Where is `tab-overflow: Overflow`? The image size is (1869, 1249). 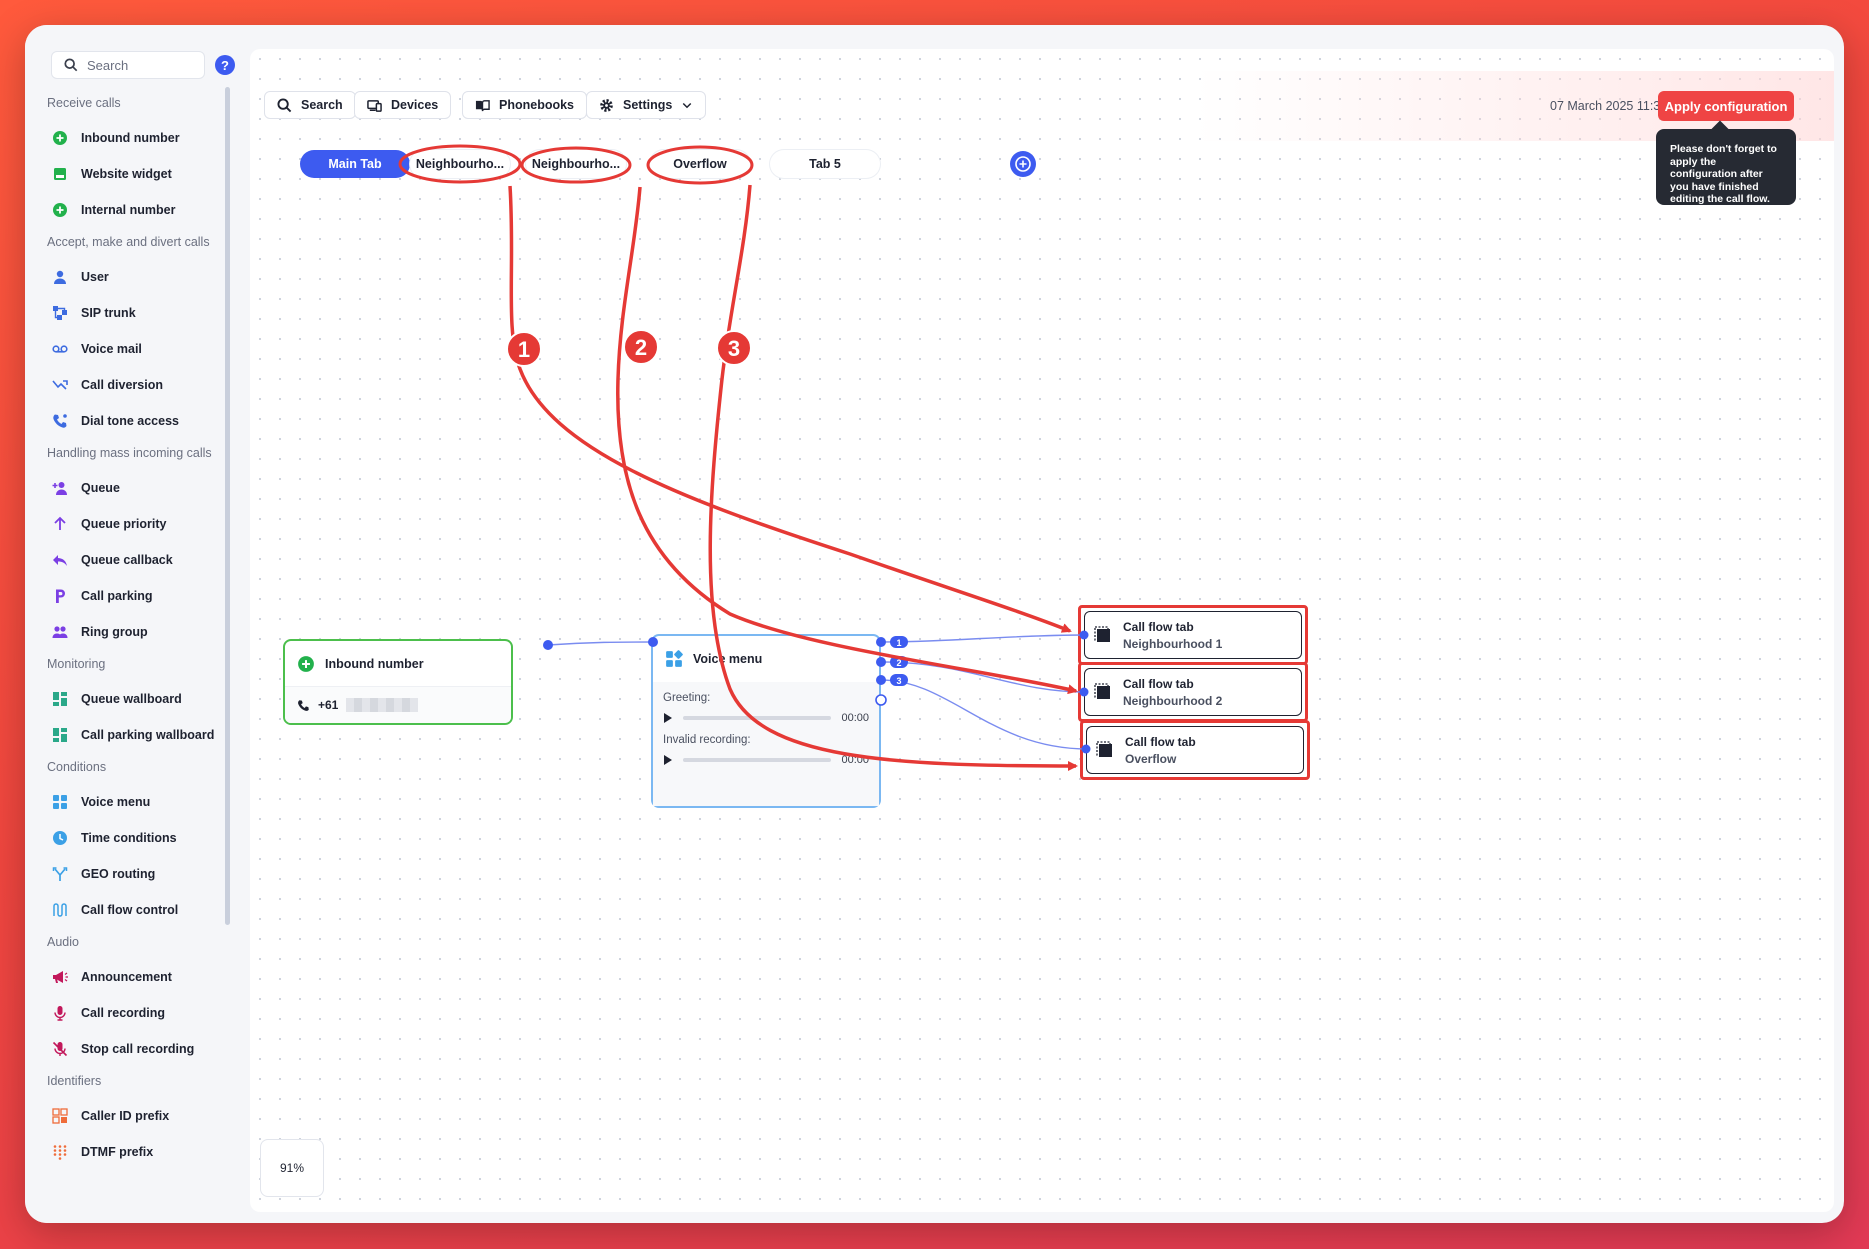 tab-overflow: Overflow is located at coordinates (700, 164).